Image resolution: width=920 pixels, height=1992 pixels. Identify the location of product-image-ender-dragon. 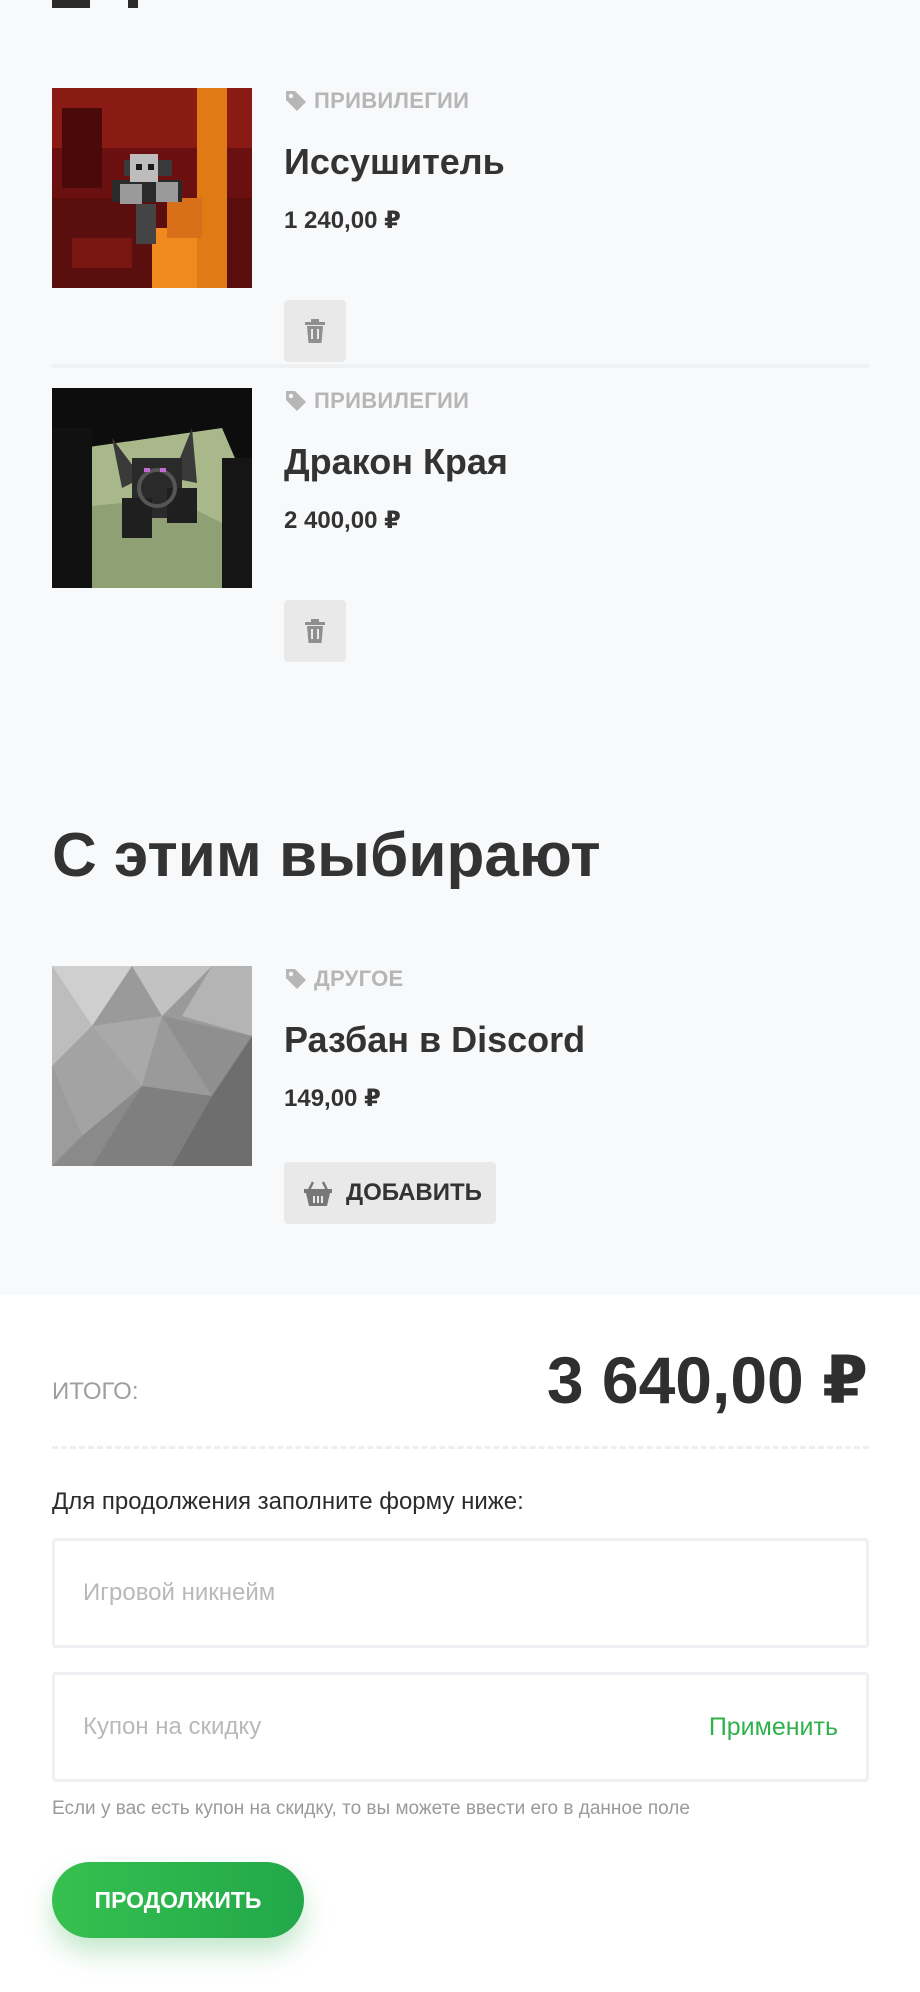
(152, 488).